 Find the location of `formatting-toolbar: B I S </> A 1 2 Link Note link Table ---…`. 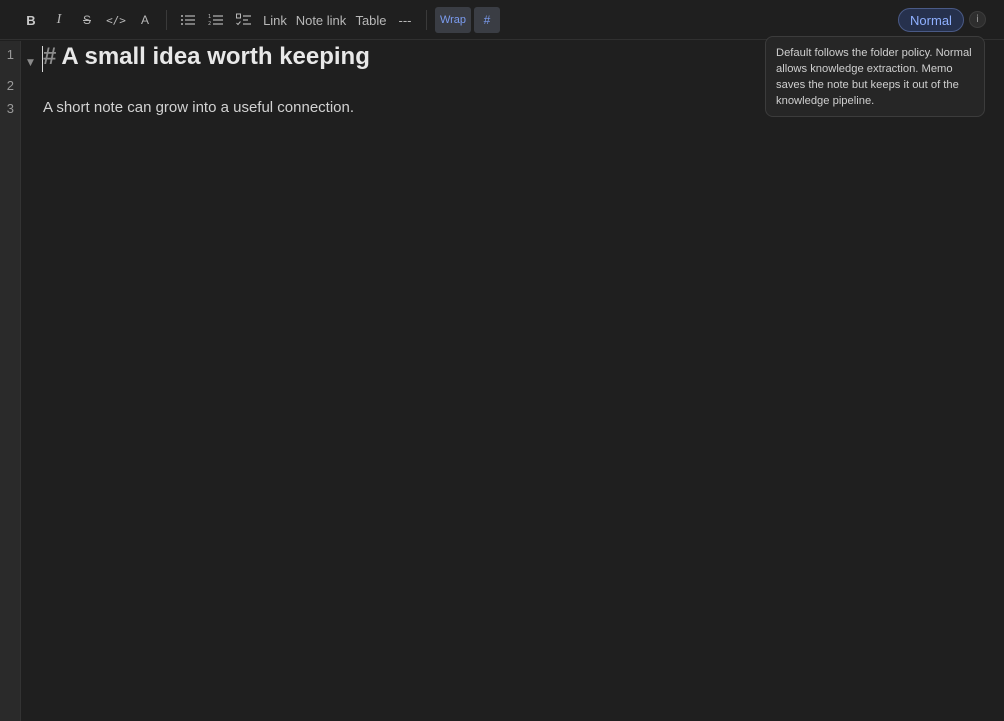

formatting-toolbar: B I S </> A 1 2 Link Note link Table ---… is located at coordinates (502, 20).